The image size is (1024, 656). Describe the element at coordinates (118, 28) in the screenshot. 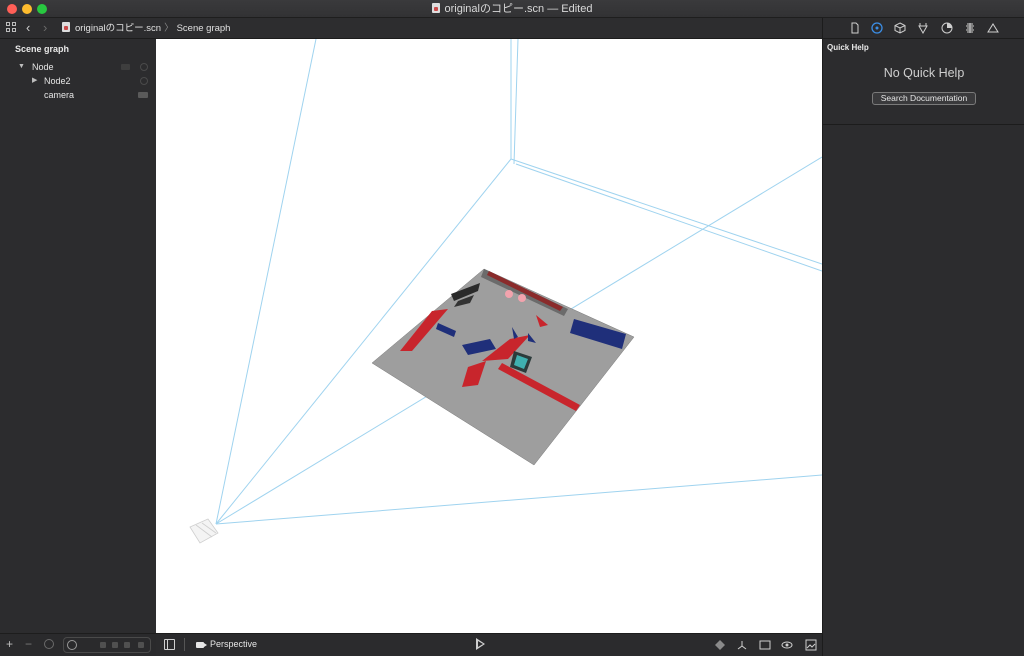

I see `breadcrumb-file: originalのコピー.scn` at that location.